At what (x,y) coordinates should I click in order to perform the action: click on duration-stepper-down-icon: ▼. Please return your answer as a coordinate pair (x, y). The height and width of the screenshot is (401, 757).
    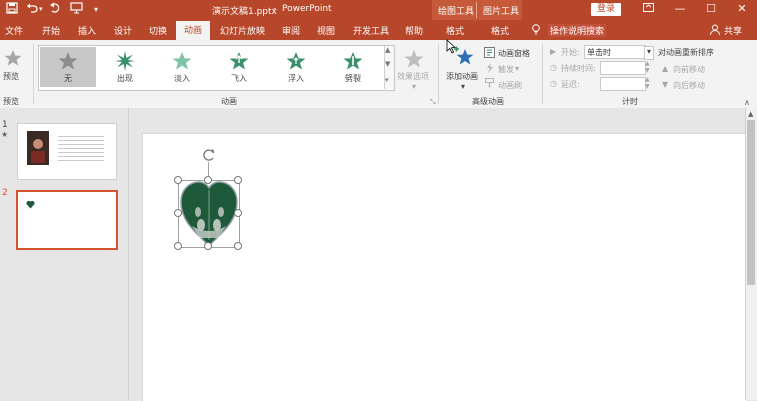
    Looking at the image, I should click on (647, 70).